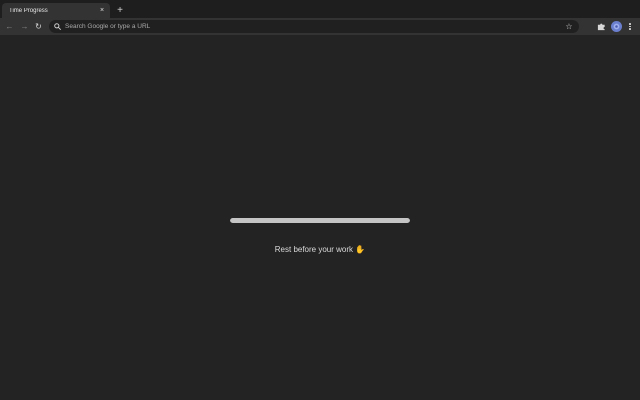 The height and width of the screenshot is (400, 640). Describe the element at coordinates (569, 27) in the screenshot. I see `bookmark-star-icon: ☆` at that location.